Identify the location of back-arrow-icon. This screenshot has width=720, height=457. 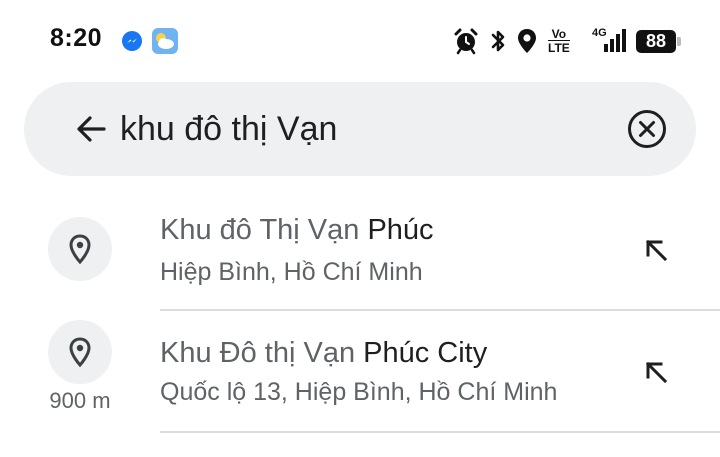
(91, 129).